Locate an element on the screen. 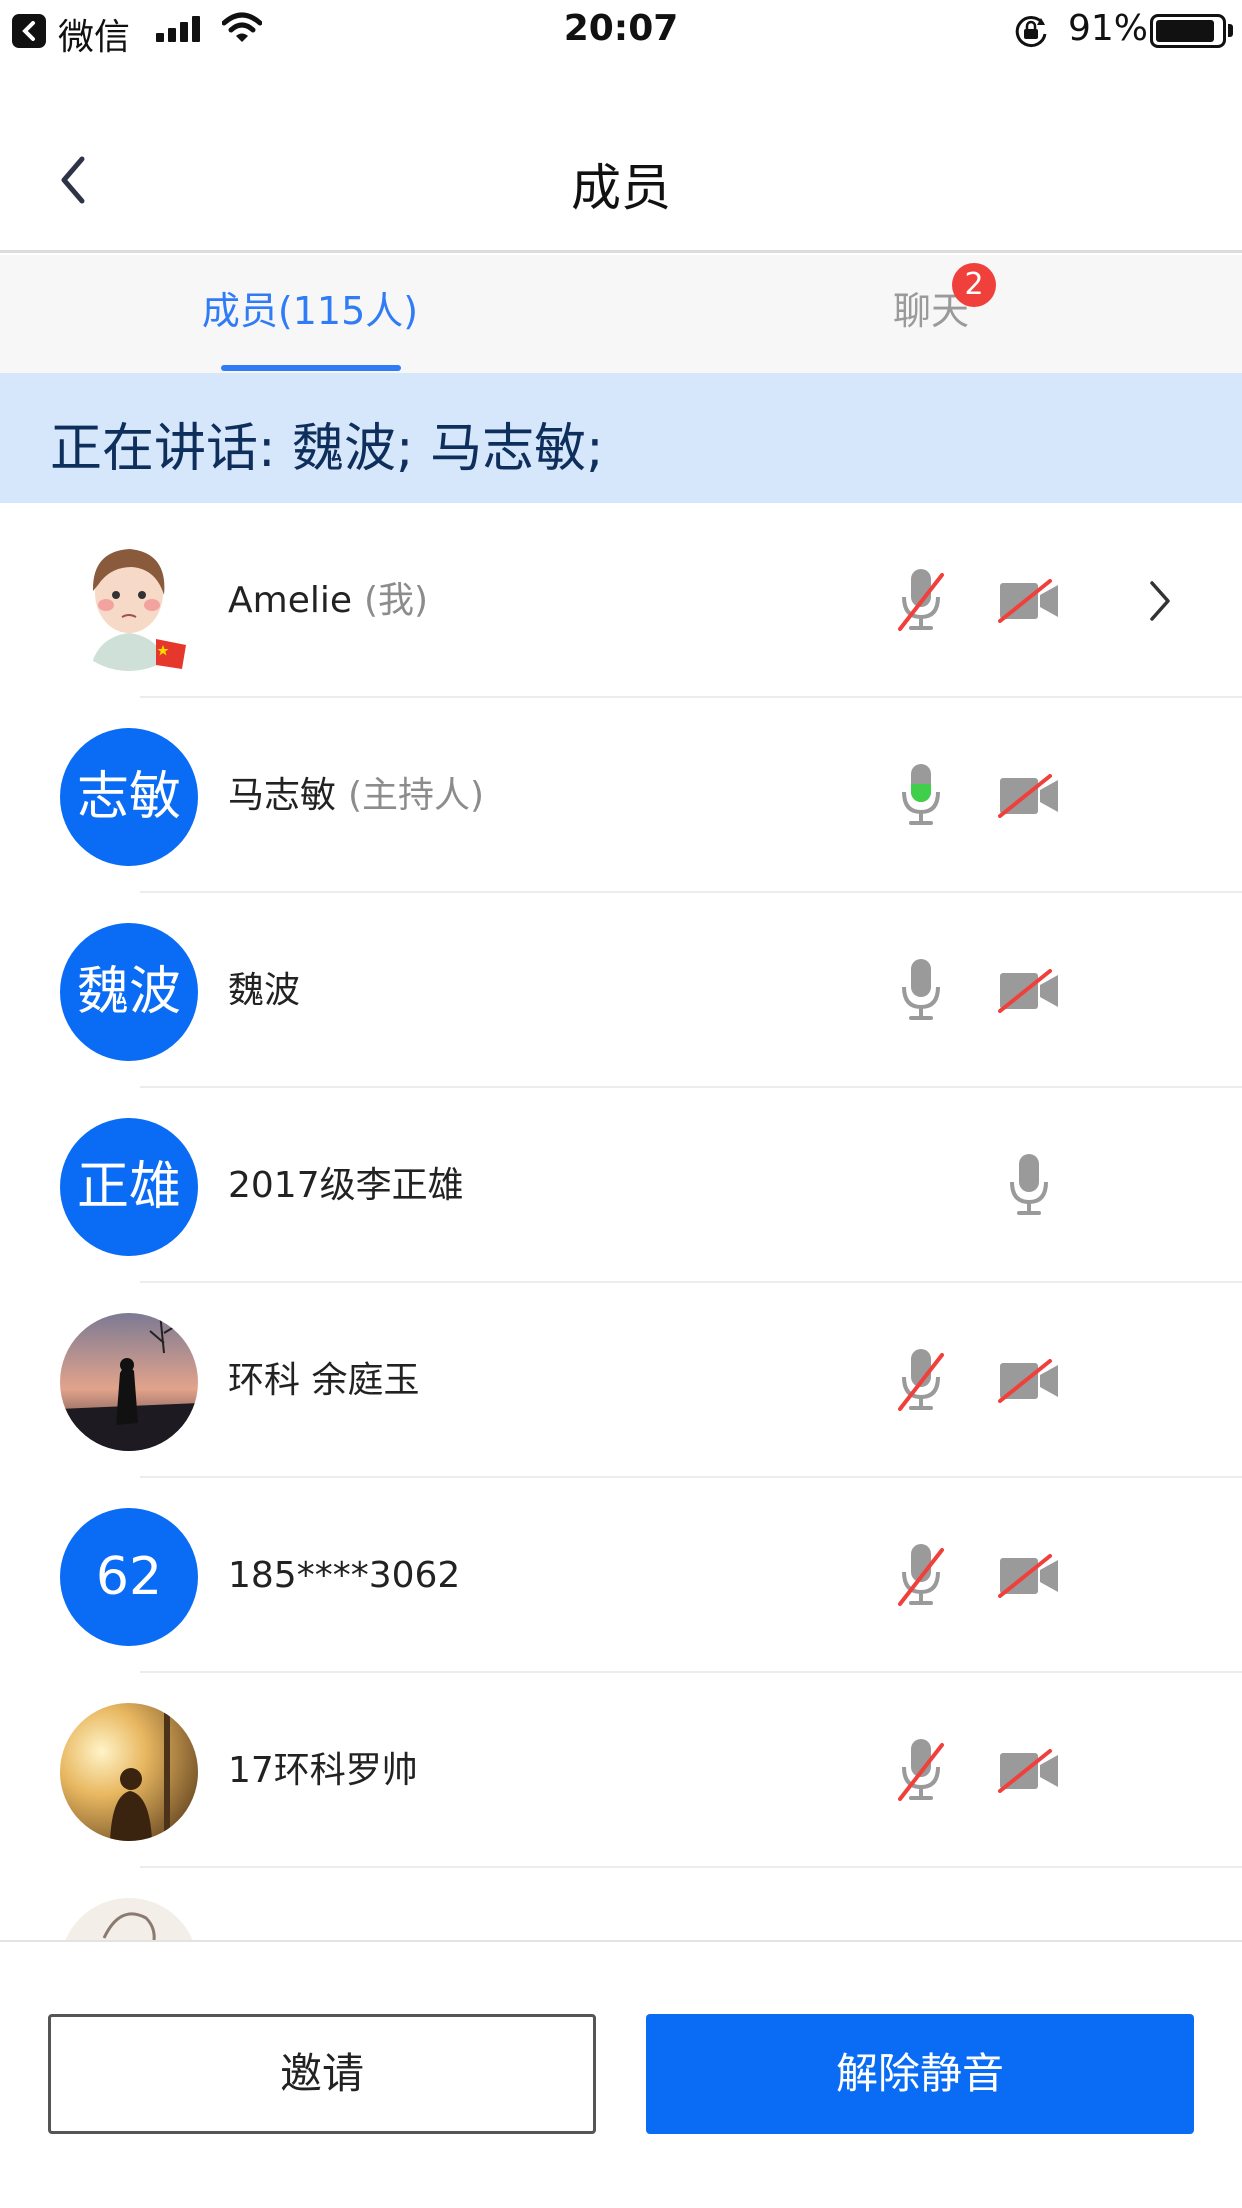  member-name: 17环科罗帅 is located at coordinates (323, 1770).